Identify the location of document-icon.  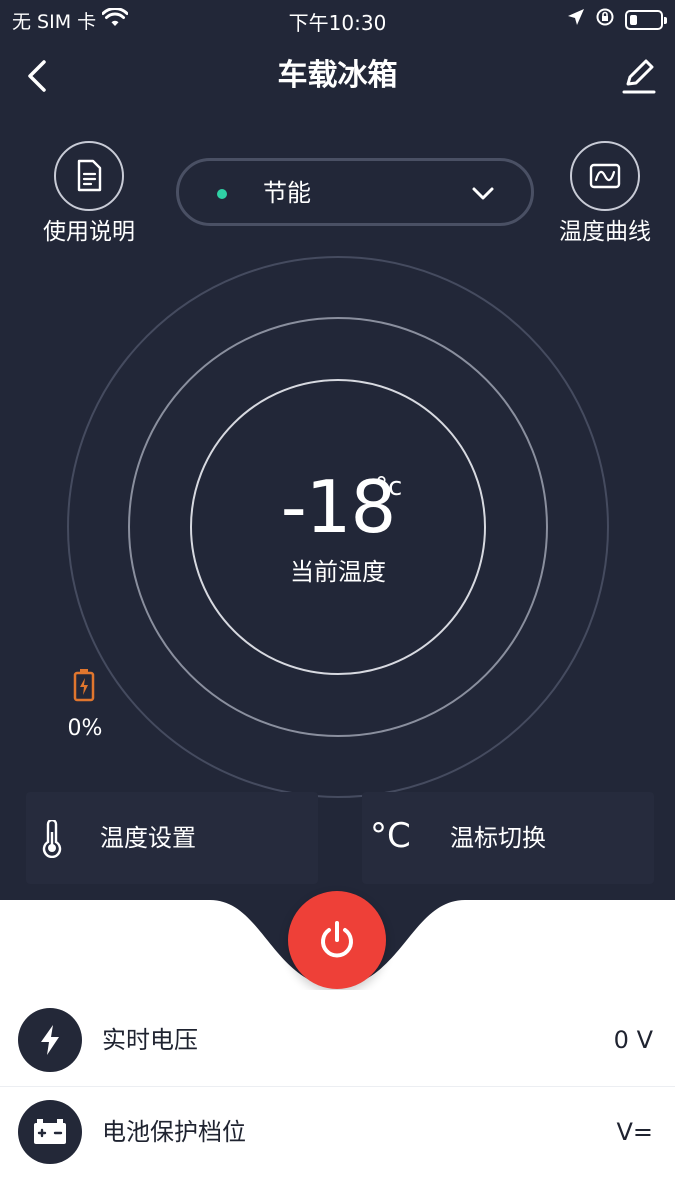
(89, 175).